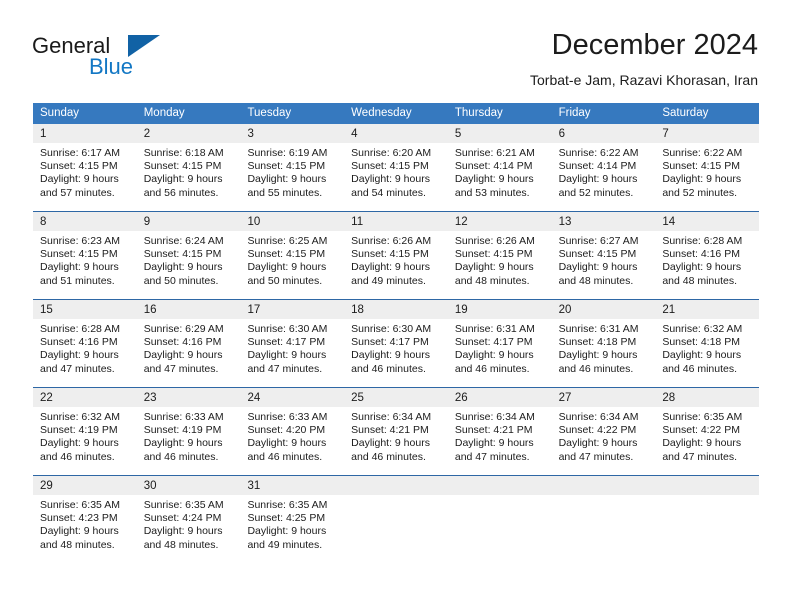  I want to click on day-number: 9, so click(147, 222).